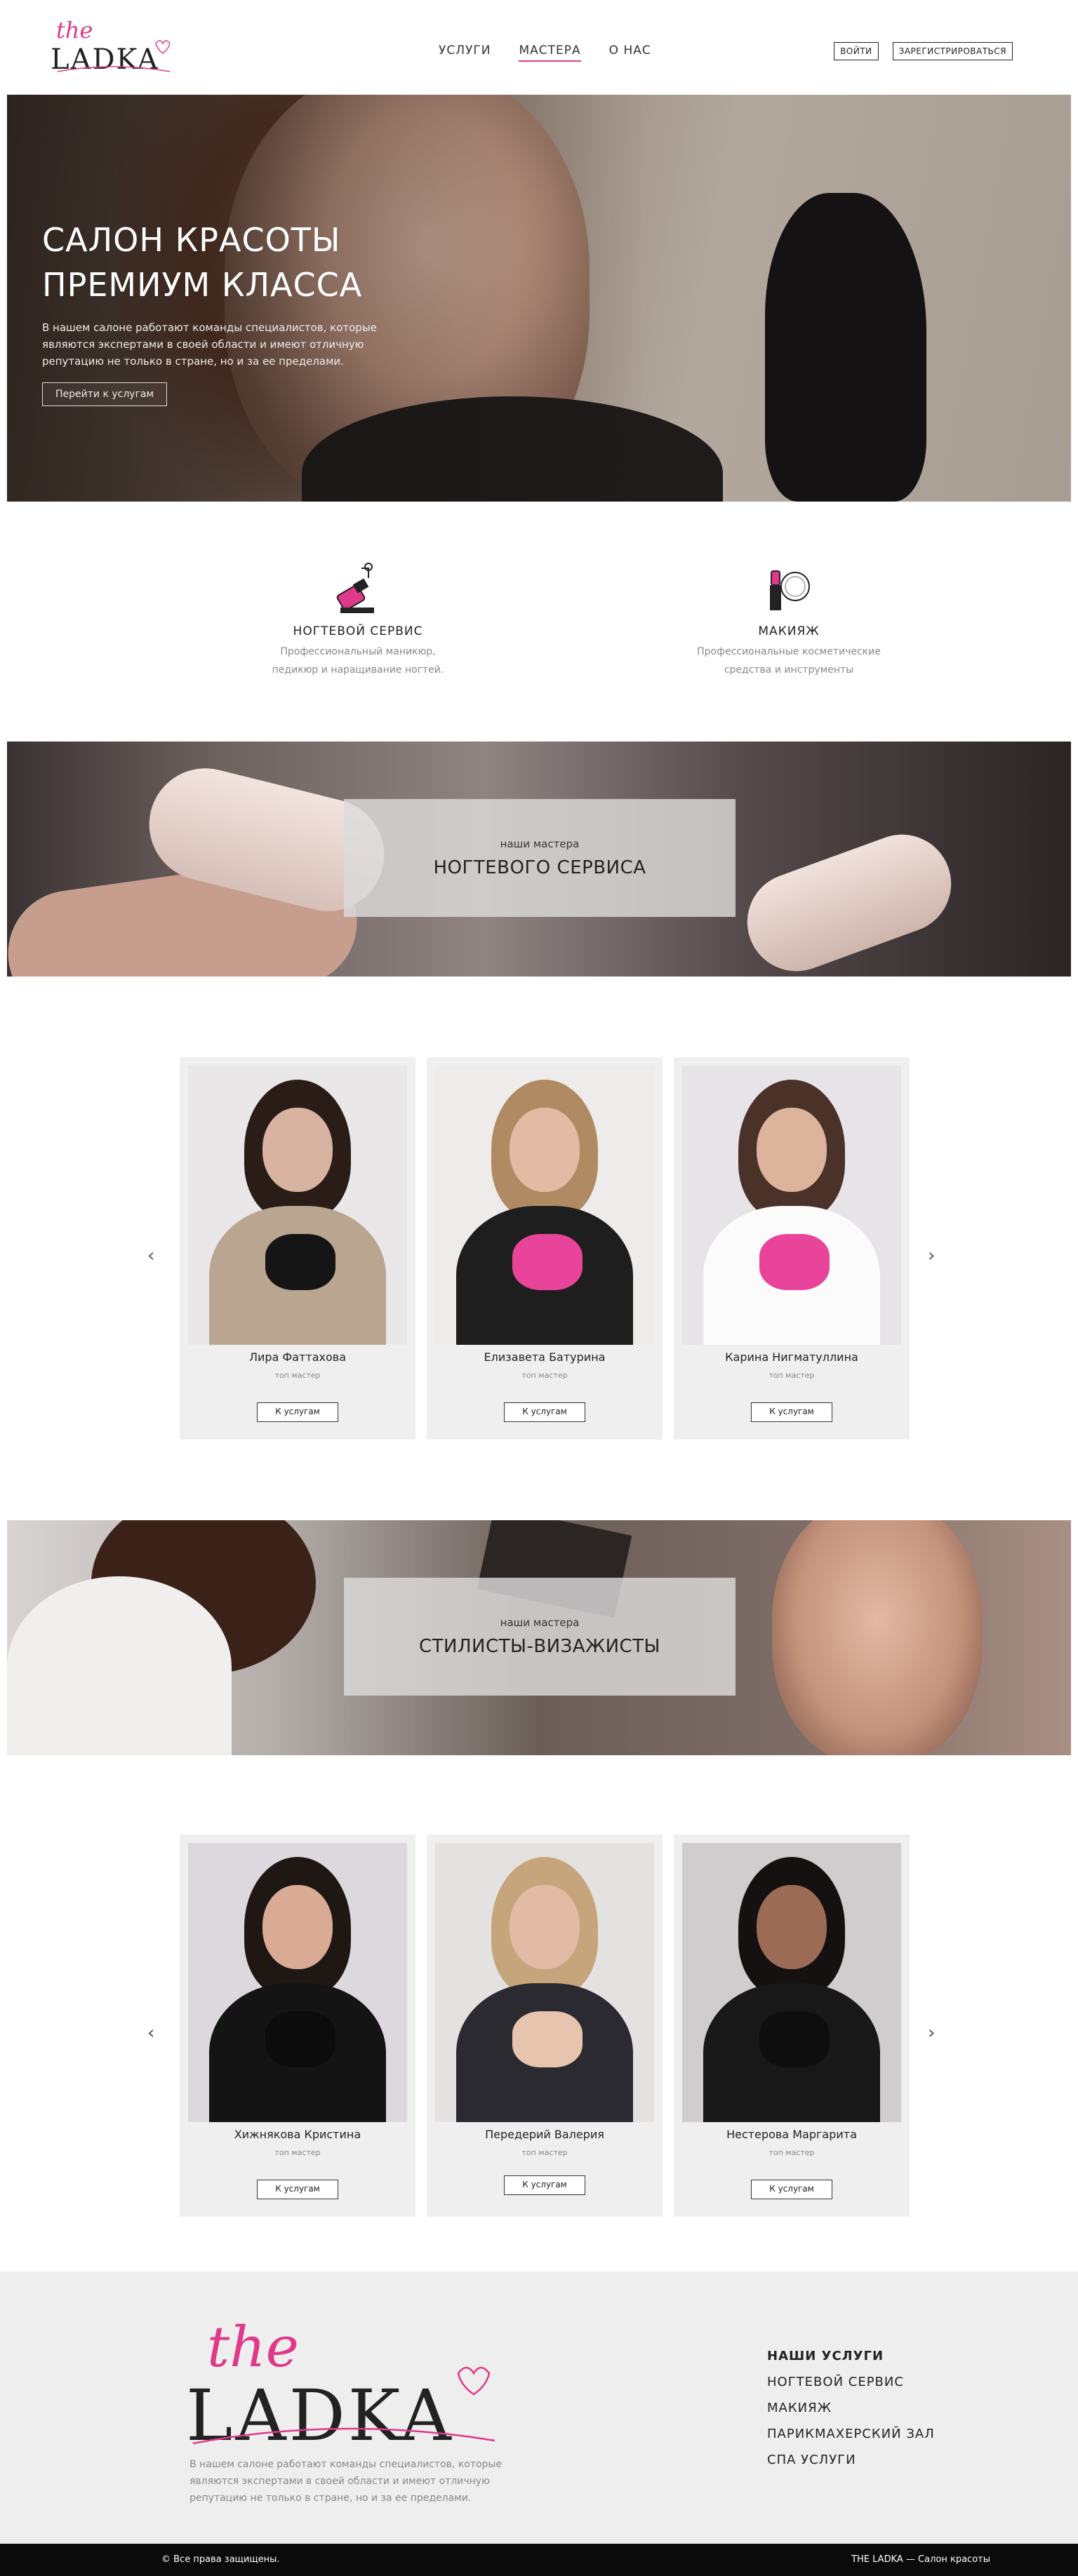 Image resolution: width=1078 pixels, height=2576 pixels. Describe the element at coordinates (358, 670) in the screenshot. I see `service-desc-line2: педикюр и наращивание ногтей.` at that location.